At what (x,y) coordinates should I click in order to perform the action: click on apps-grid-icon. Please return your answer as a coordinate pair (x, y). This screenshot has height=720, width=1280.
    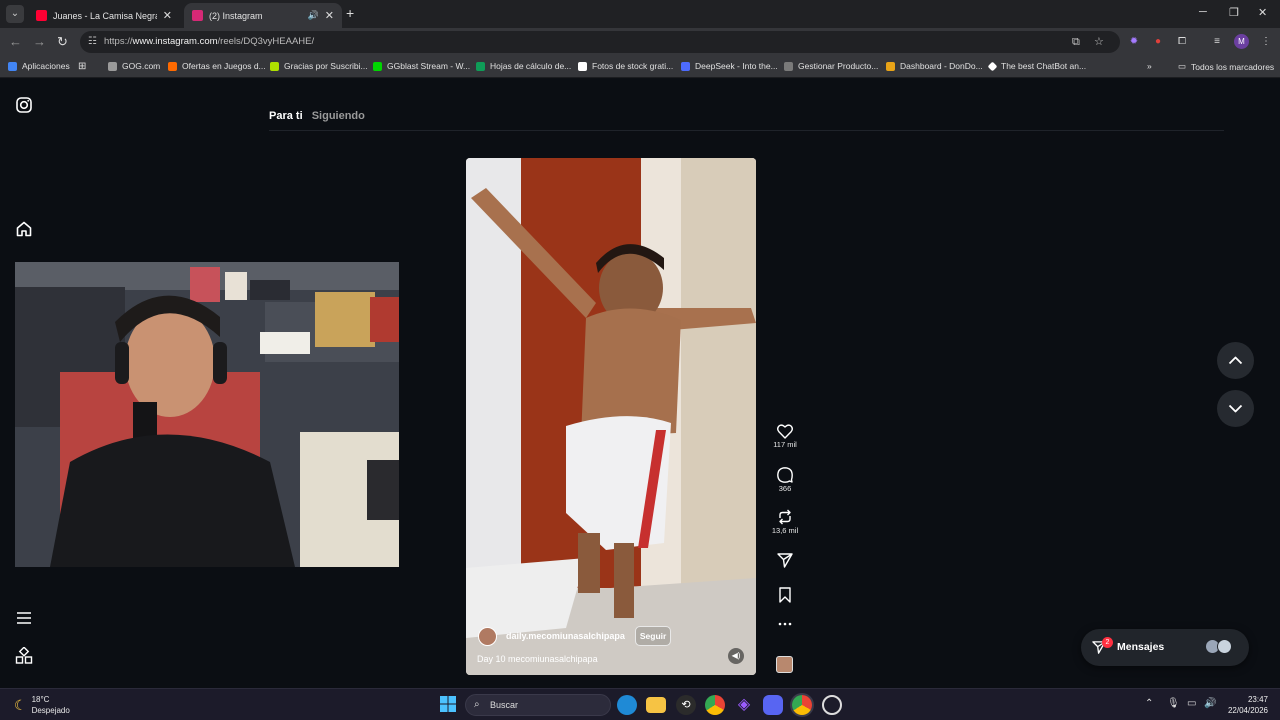
    Looking at the image, I should click on (12, 66).